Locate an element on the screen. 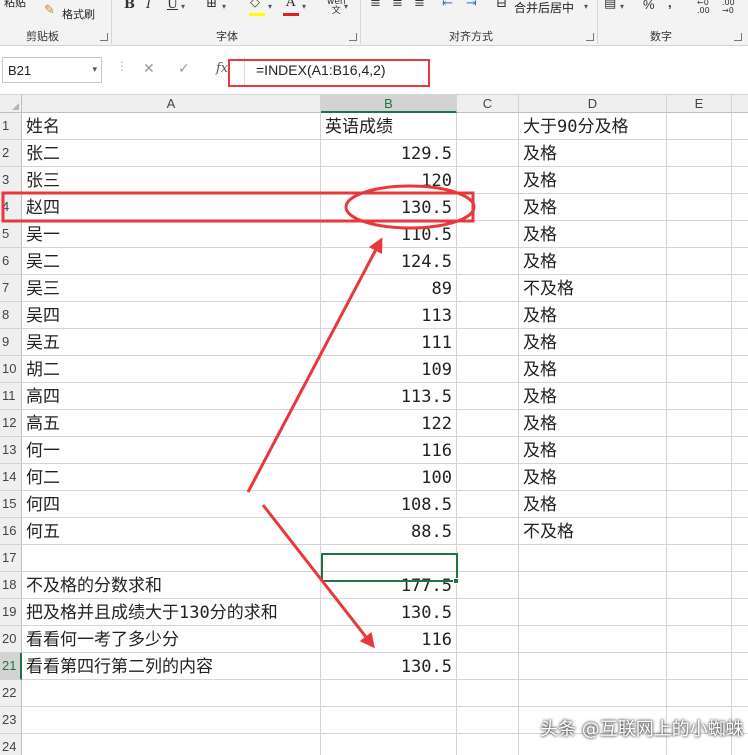 The width and height of the screenshot is (748, 755). increase-indent-icon: ⇥ is located at coordinates (471, 5).